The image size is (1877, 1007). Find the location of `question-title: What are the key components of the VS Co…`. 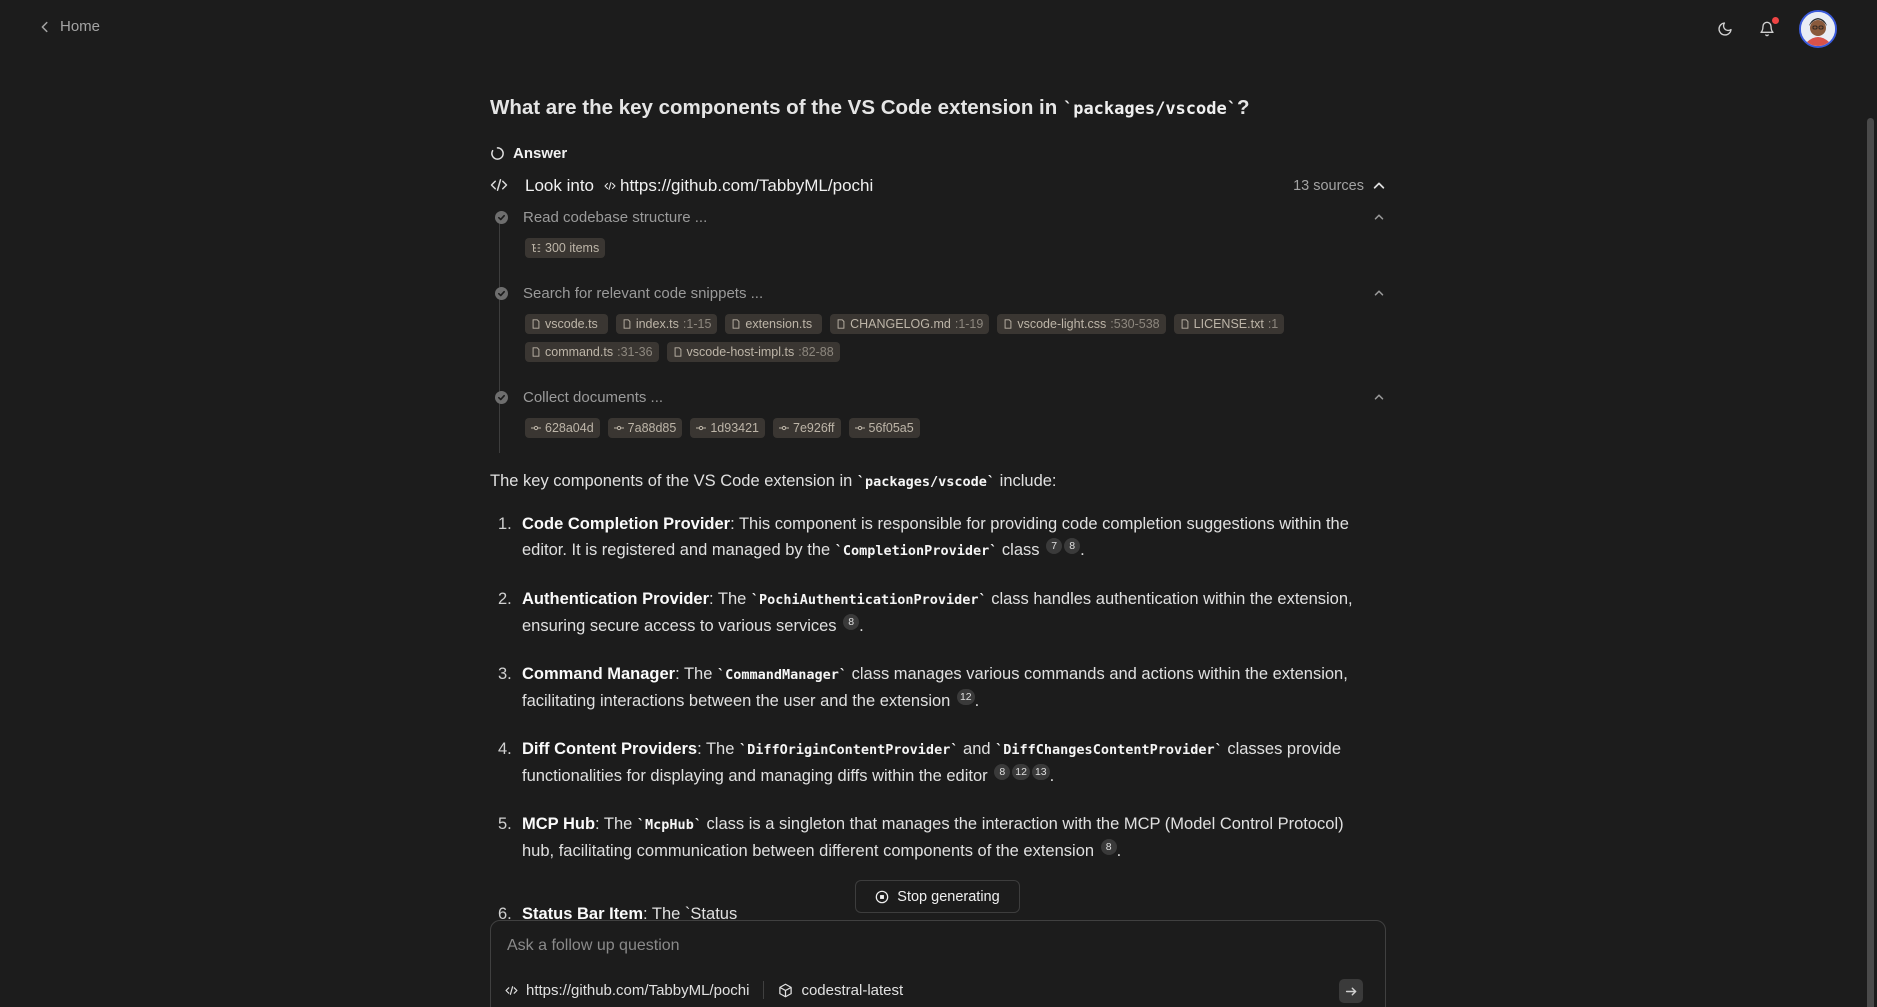

question-title: What are the key components of the VS Co… is located at coordinates (870, 107).